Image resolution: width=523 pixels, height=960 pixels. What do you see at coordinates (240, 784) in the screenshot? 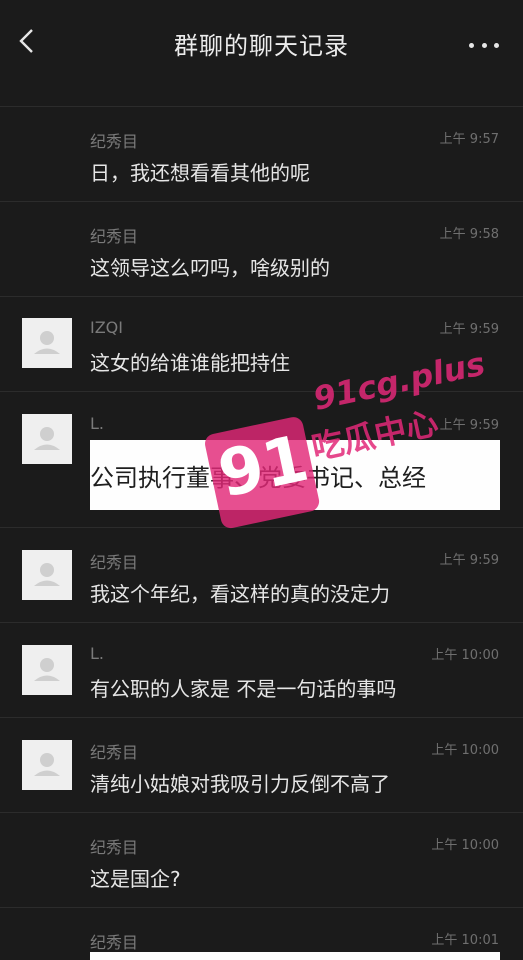
I see `message-text: 清纯小姑娘对我吸引力反倒不高了` at bounding box center [240, 784].